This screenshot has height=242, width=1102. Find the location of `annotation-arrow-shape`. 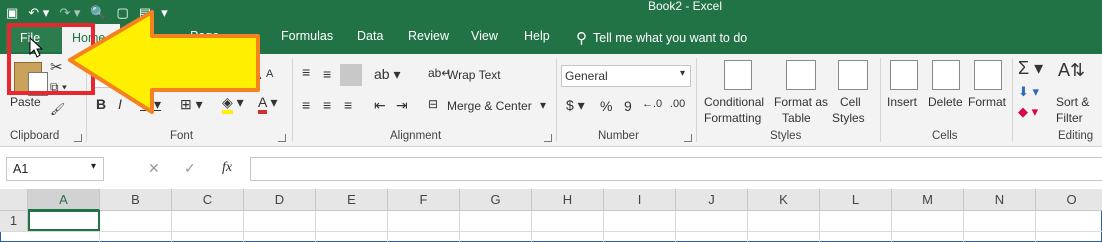

annotation-arrow-shape is located at coordinates (164, 62).